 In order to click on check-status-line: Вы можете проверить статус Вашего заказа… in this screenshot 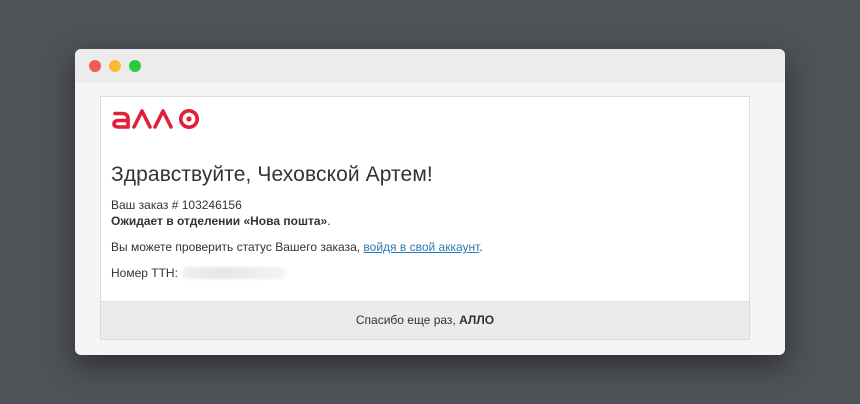, I will do `click(297, 247)`.